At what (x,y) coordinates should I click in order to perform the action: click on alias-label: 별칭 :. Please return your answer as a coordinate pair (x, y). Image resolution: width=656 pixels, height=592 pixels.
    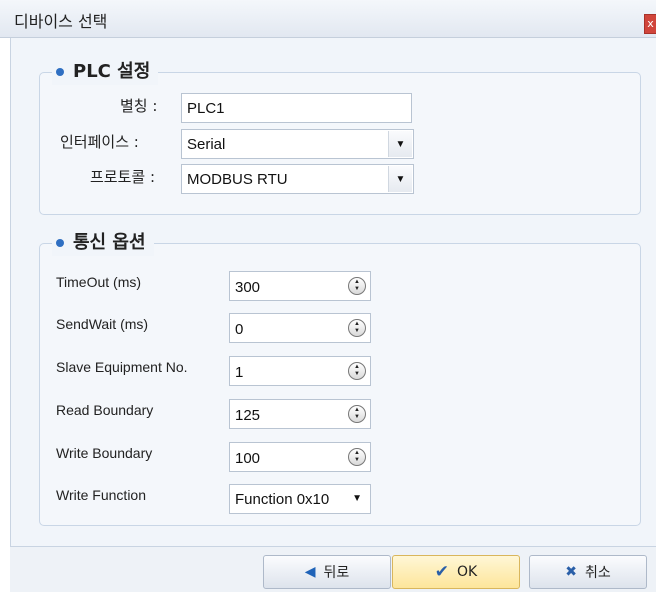
    Looking at the image, I should click on (139, 106).